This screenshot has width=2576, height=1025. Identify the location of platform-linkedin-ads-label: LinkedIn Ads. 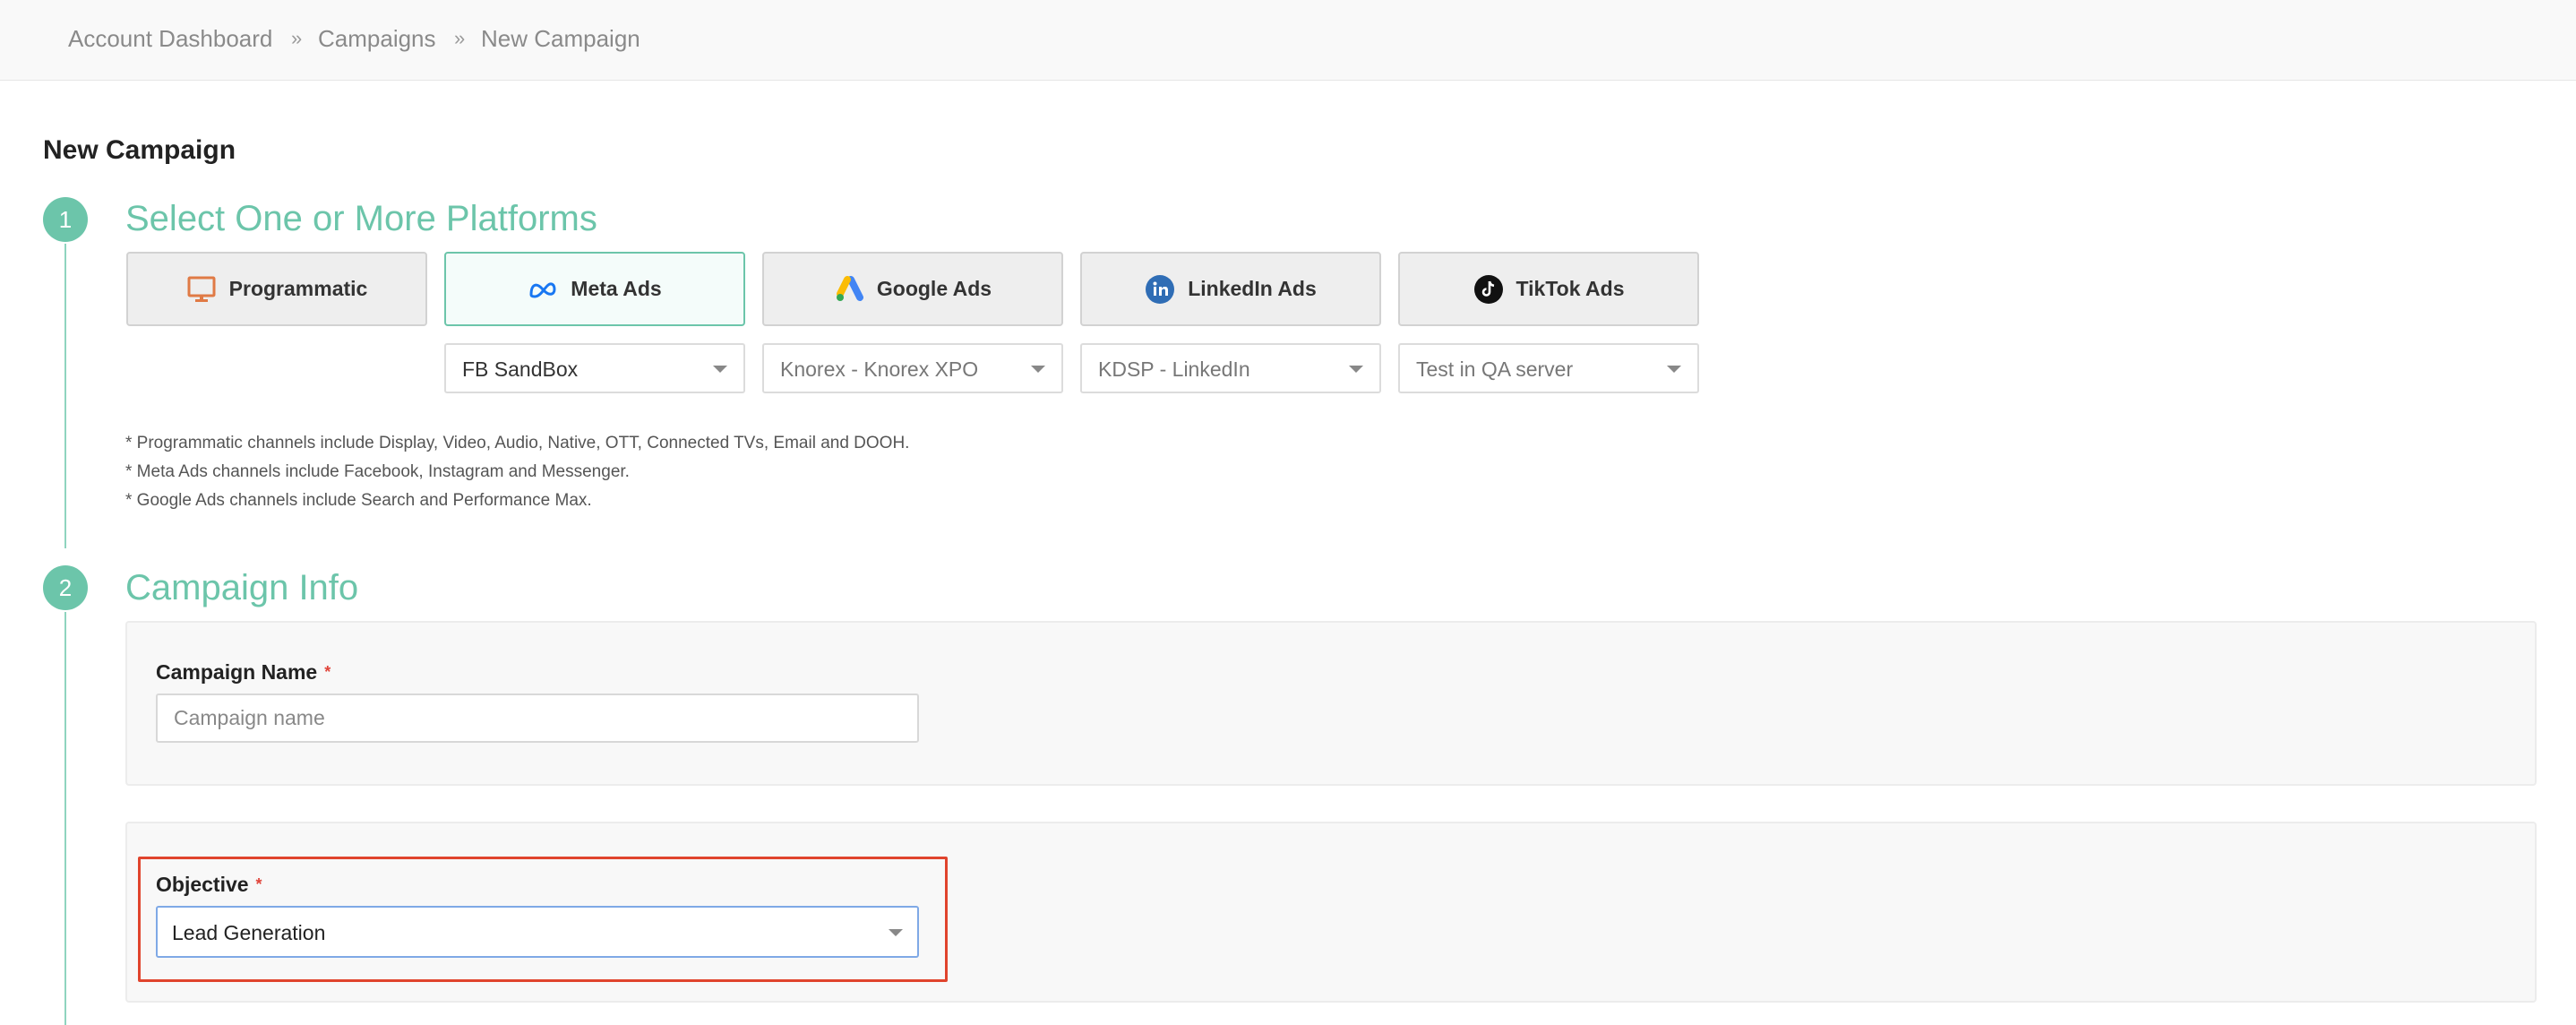
(1252, 288).